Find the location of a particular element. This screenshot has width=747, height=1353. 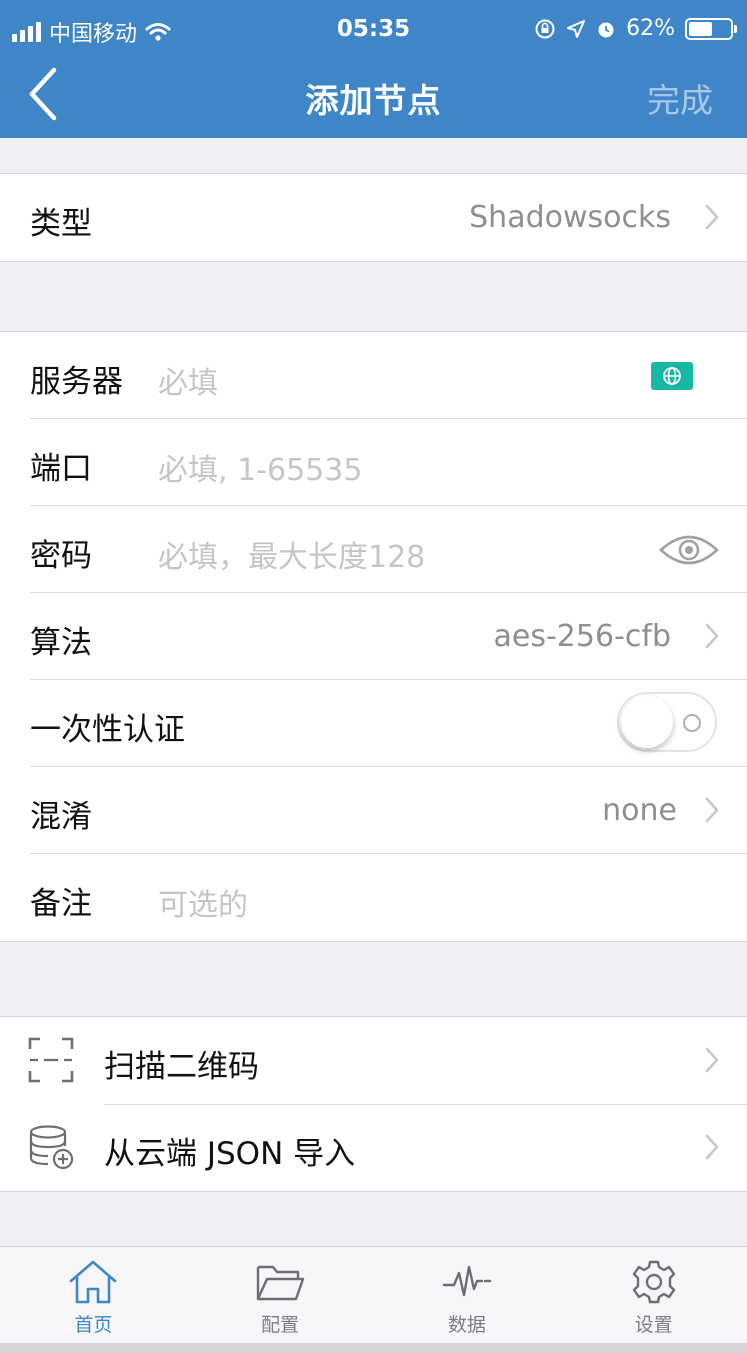

alarm-icon is located at coordinates (606, 29).